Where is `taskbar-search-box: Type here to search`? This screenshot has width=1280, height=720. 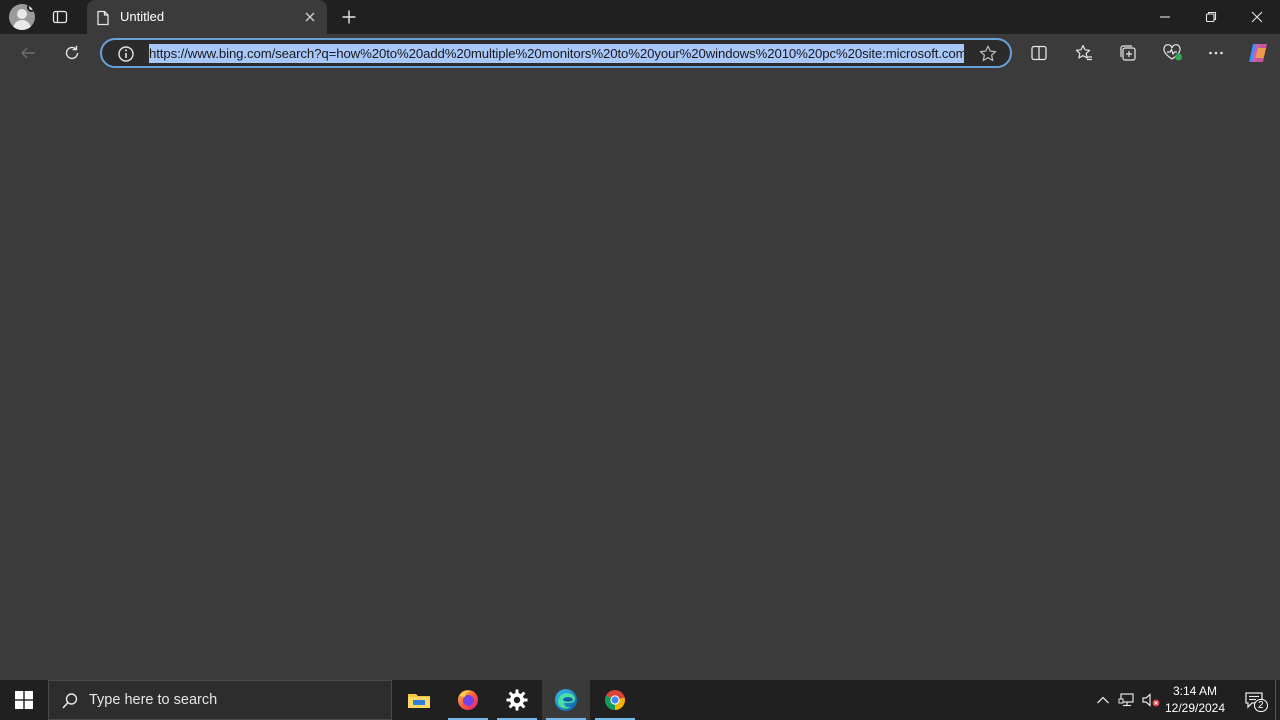
taskbar-search-box: Type here to search is located at coordinates (220, 700).